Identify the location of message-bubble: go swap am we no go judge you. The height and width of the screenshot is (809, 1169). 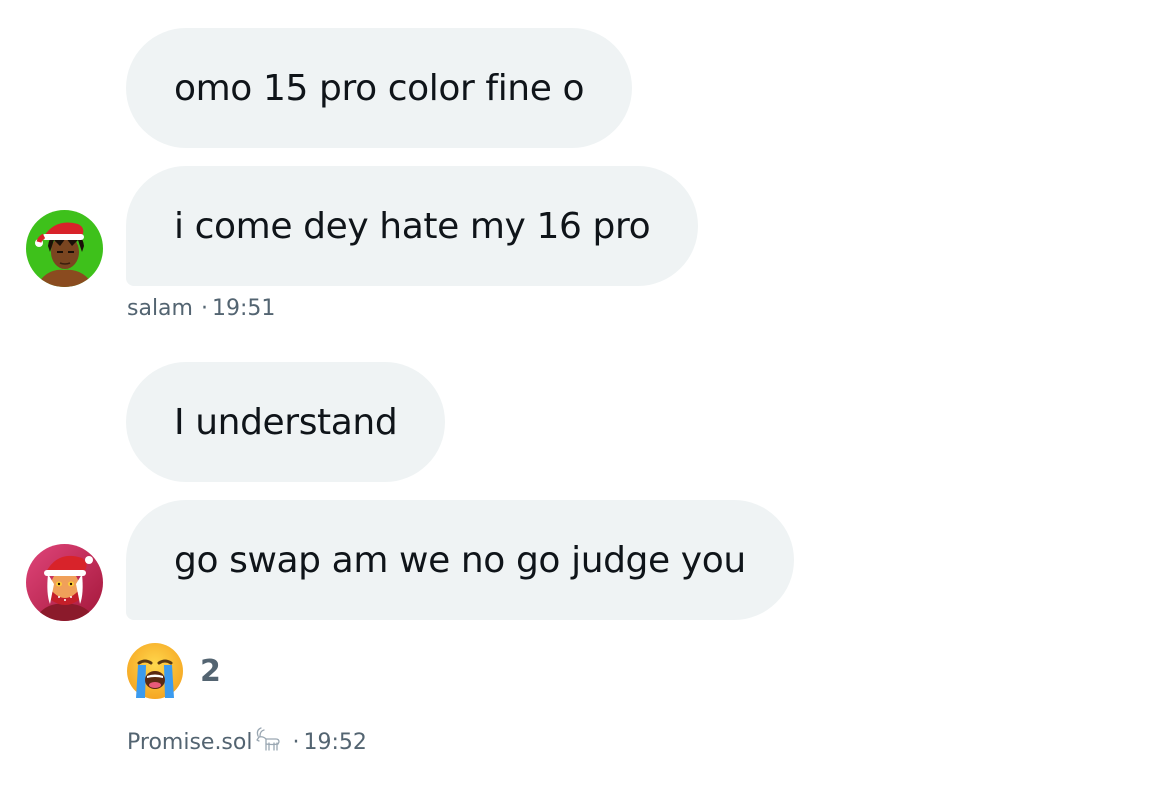
(460, 560).